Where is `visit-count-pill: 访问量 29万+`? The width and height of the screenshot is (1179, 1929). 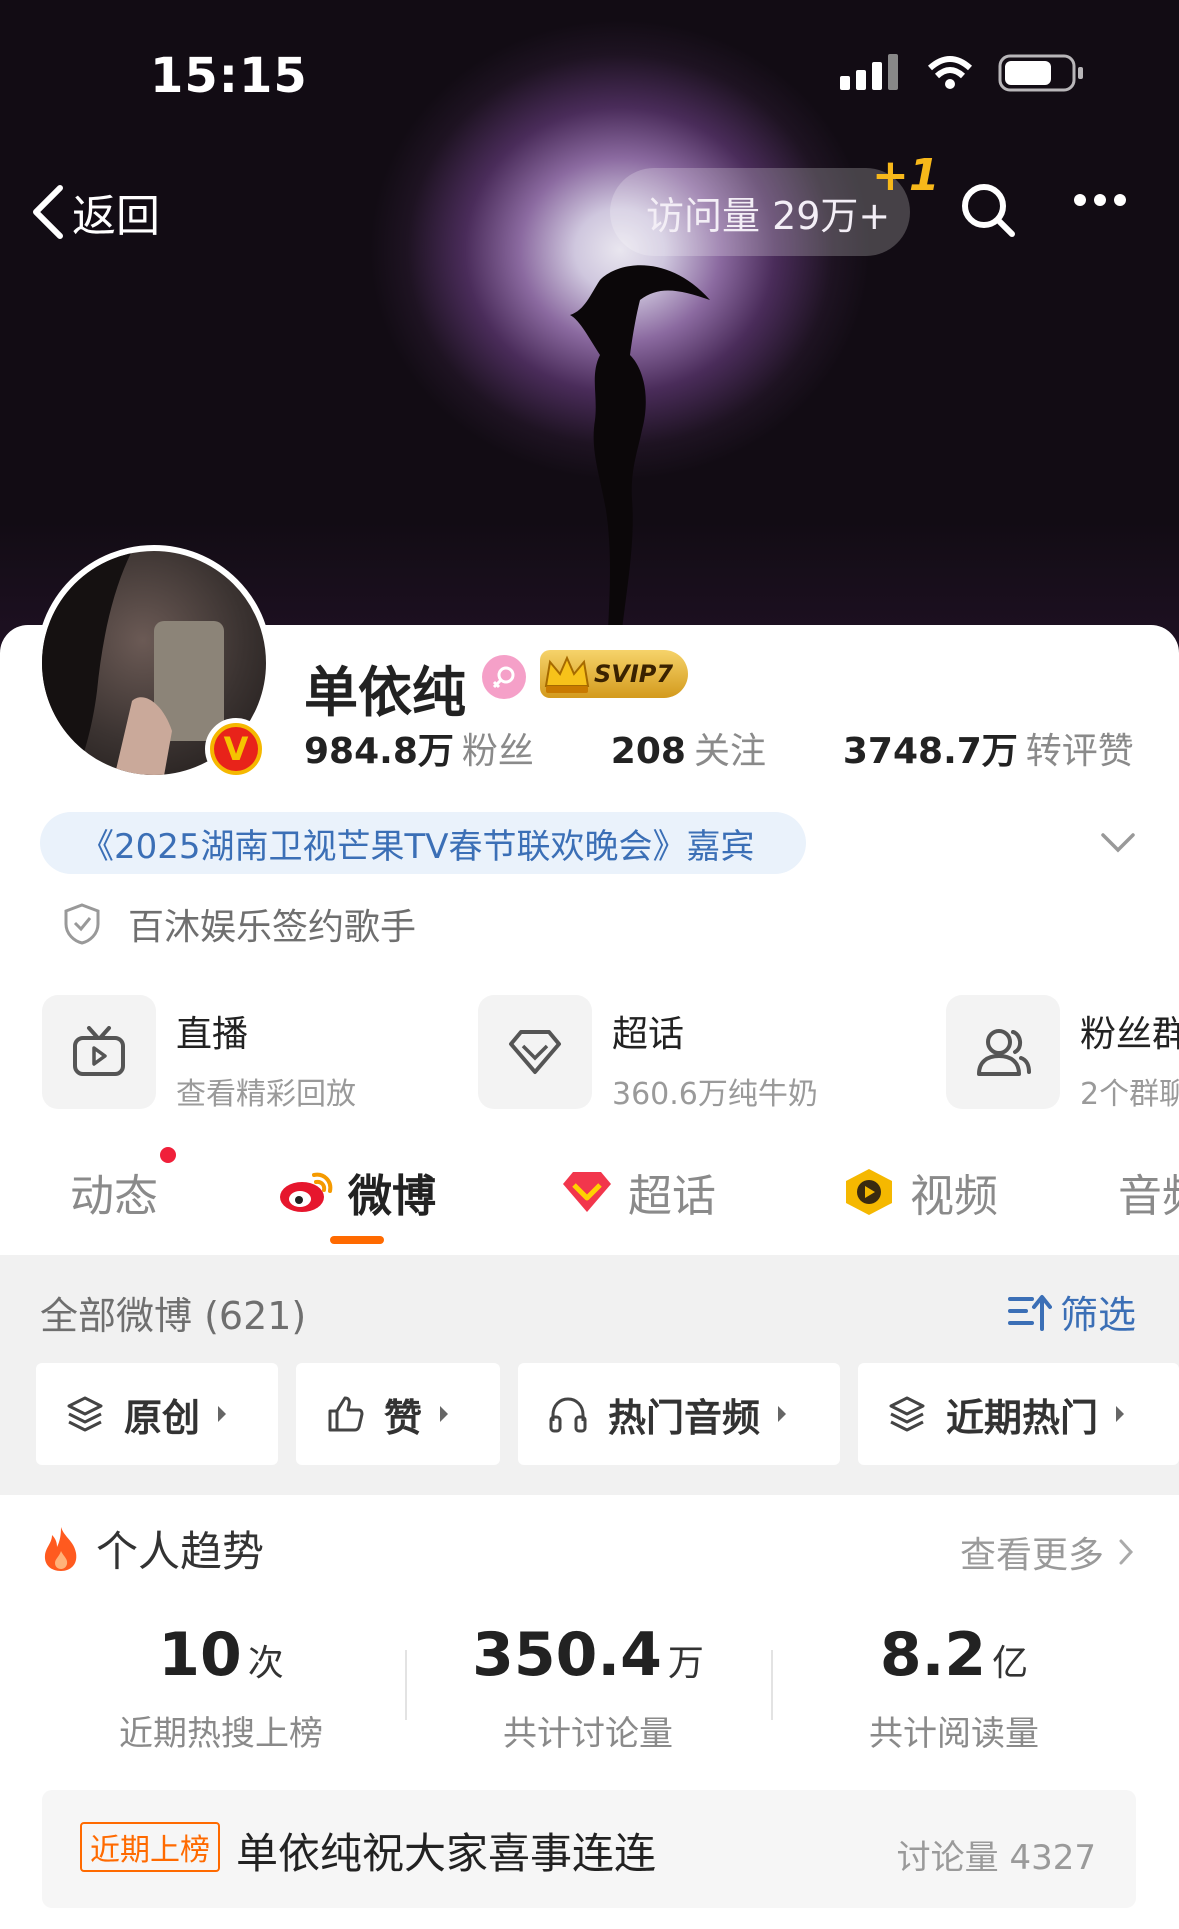 visit-count-pill: 访问量 29万+ is located at coordinates (760, 212).